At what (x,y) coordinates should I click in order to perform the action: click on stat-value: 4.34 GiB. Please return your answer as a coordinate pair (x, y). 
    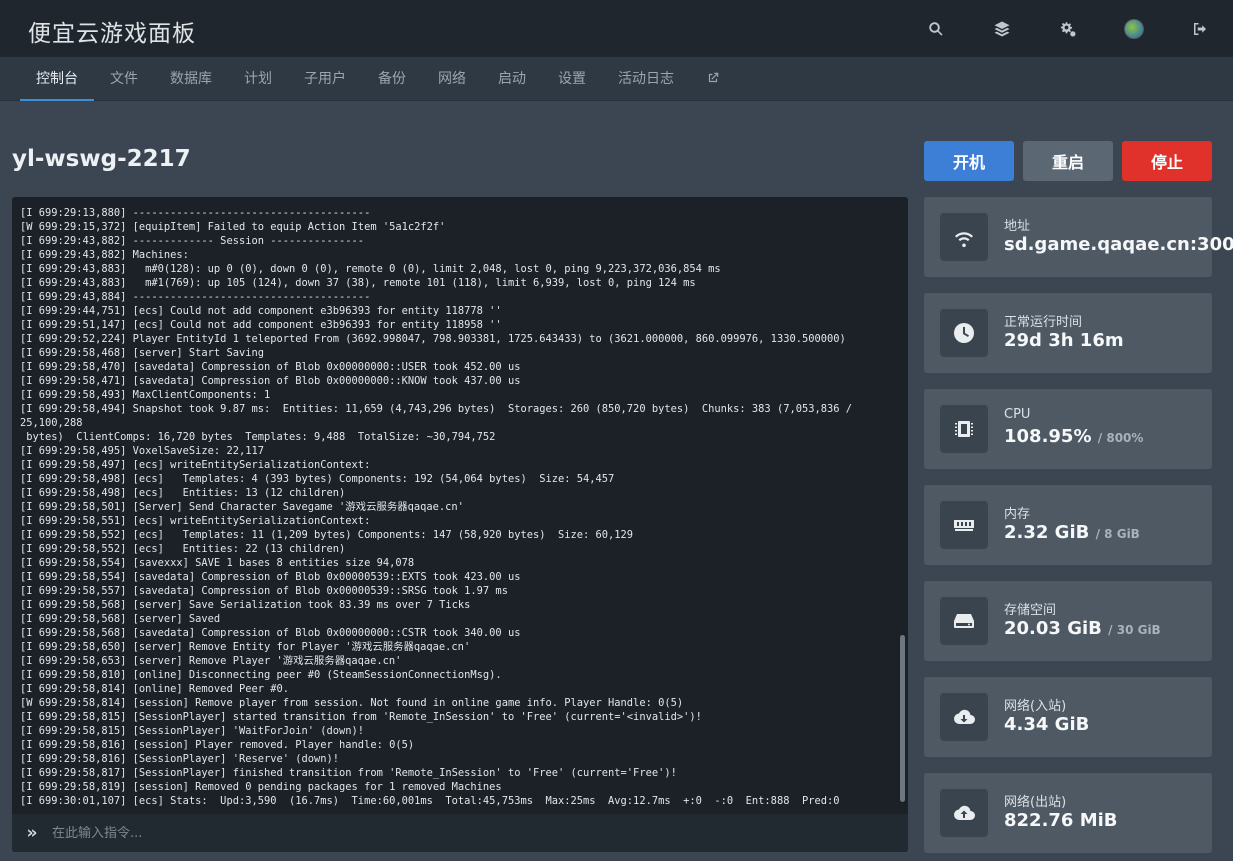
    Looking at the image, I should click on (1046, 724).